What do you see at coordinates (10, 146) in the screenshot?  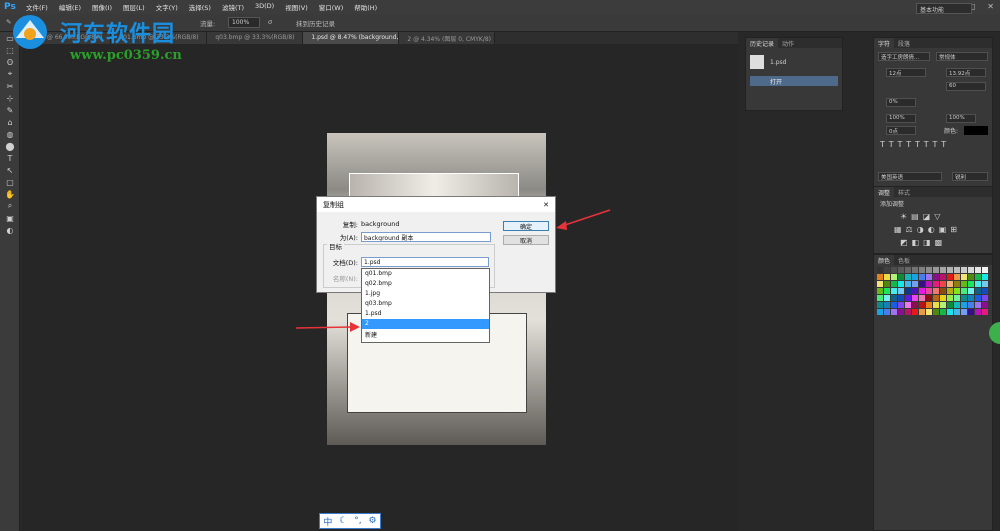 I see `tool-icon: ⬤` at bounding box center [10, 146].